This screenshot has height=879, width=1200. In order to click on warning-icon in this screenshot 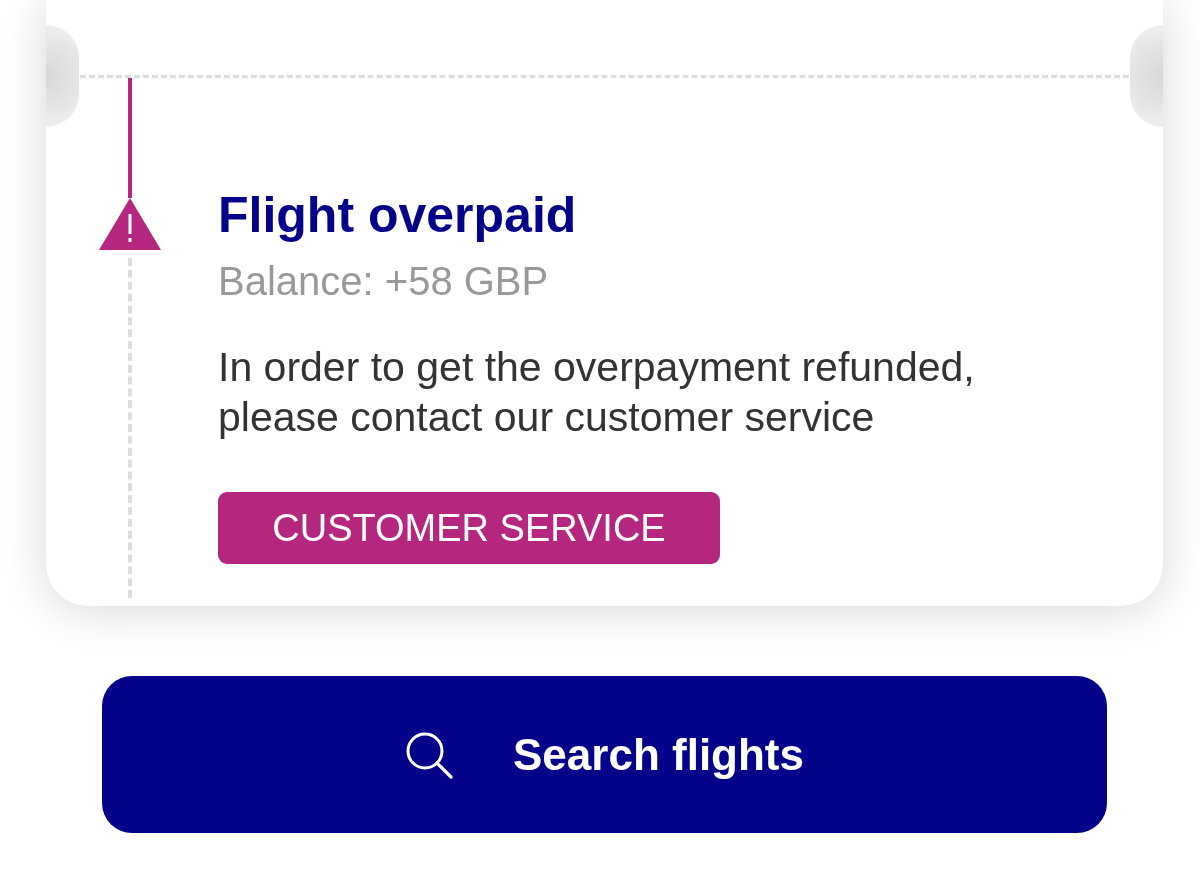, I will do `click(130, 224)`.